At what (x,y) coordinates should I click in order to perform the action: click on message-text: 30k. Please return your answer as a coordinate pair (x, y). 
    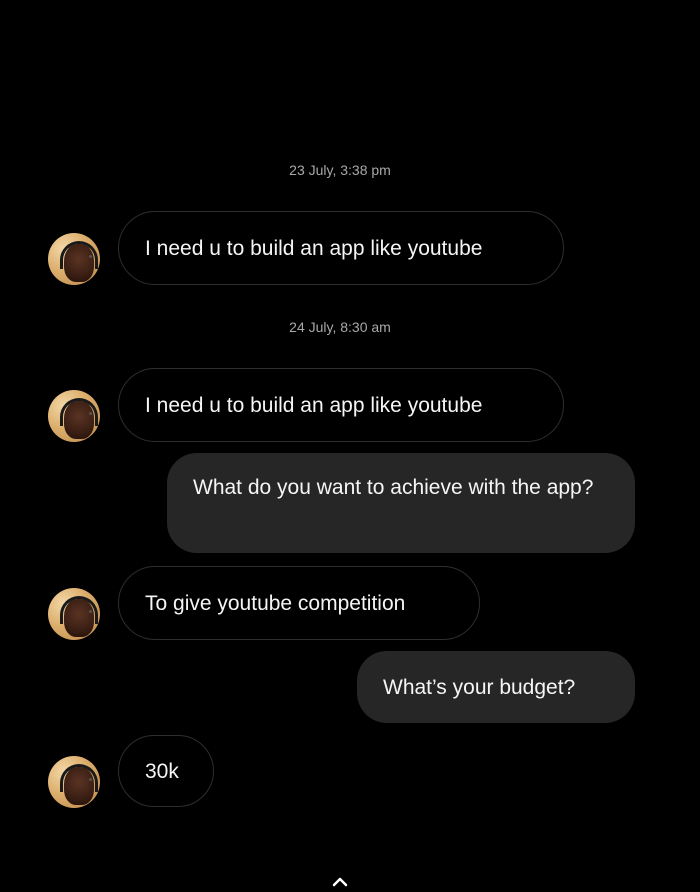
    Looking at the image, I should click on (162, 771).